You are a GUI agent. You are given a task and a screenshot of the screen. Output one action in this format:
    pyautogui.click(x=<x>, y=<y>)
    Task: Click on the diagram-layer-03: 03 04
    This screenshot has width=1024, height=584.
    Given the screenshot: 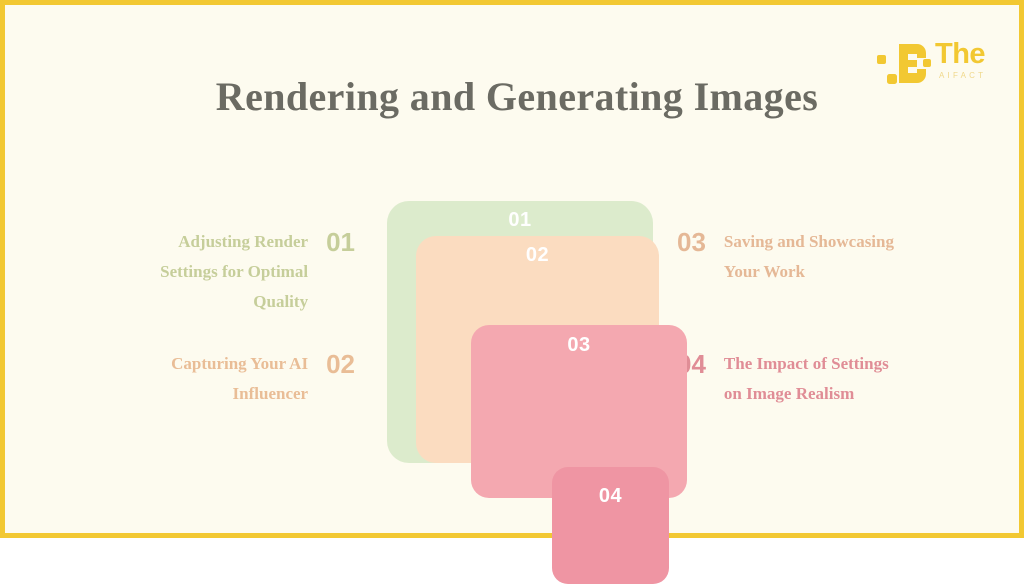 What is the action you would take?
    pyautogui.click(x=579, y=454)
    